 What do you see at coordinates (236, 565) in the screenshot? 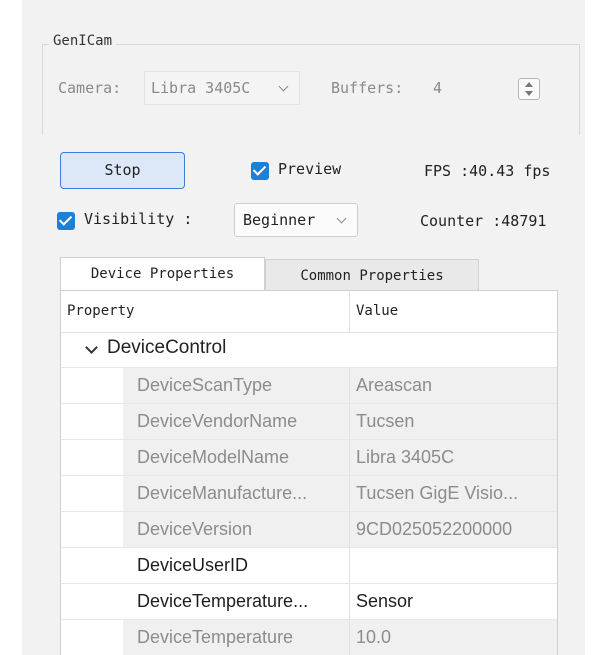
I see `property-name: DeviceUserID` at bounding box center [236, 565].